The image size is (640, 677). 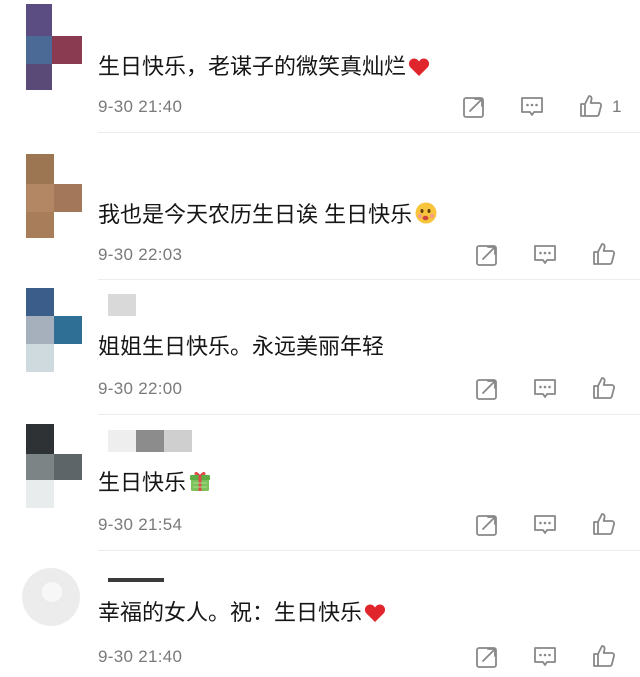 What do you see at coordinates (140, 524) in the screenshot?
I see `comment-timestamp: 9-30 21:54` at bounding box center [140, 524].